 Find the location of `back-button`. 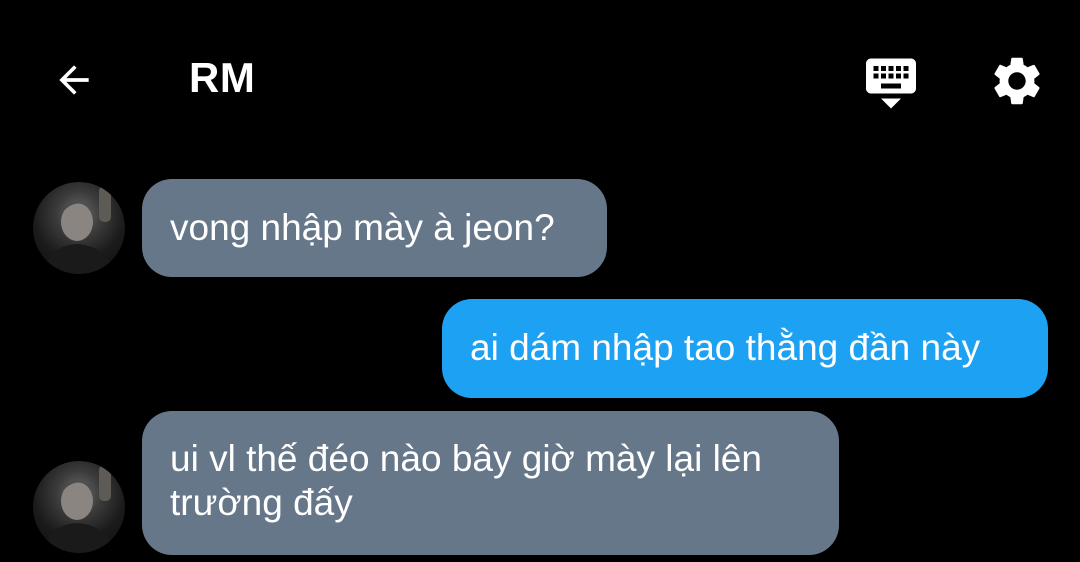

back-button is located at coordinates (74, 80).